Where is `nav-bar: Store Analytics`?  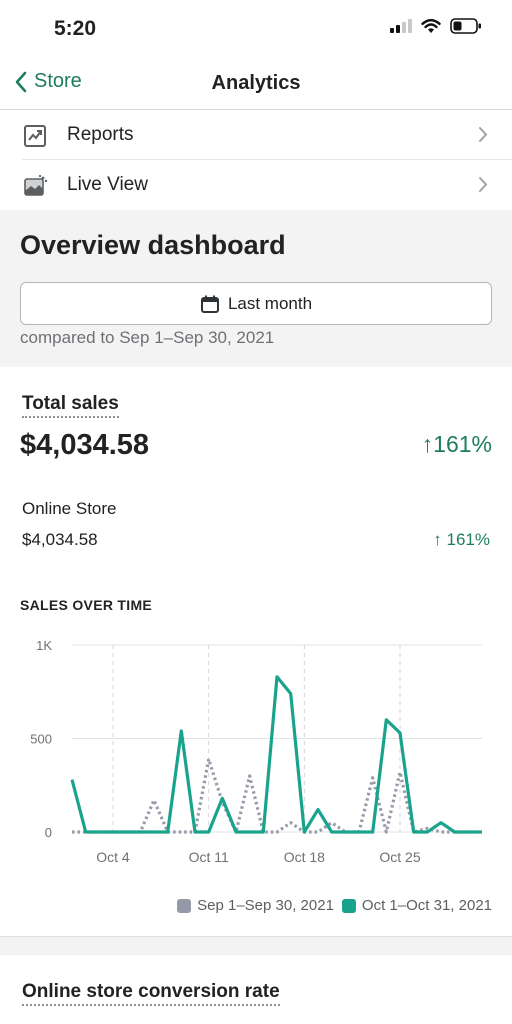 nav-bar: Store Analytics is located at coordinates (256, 83).